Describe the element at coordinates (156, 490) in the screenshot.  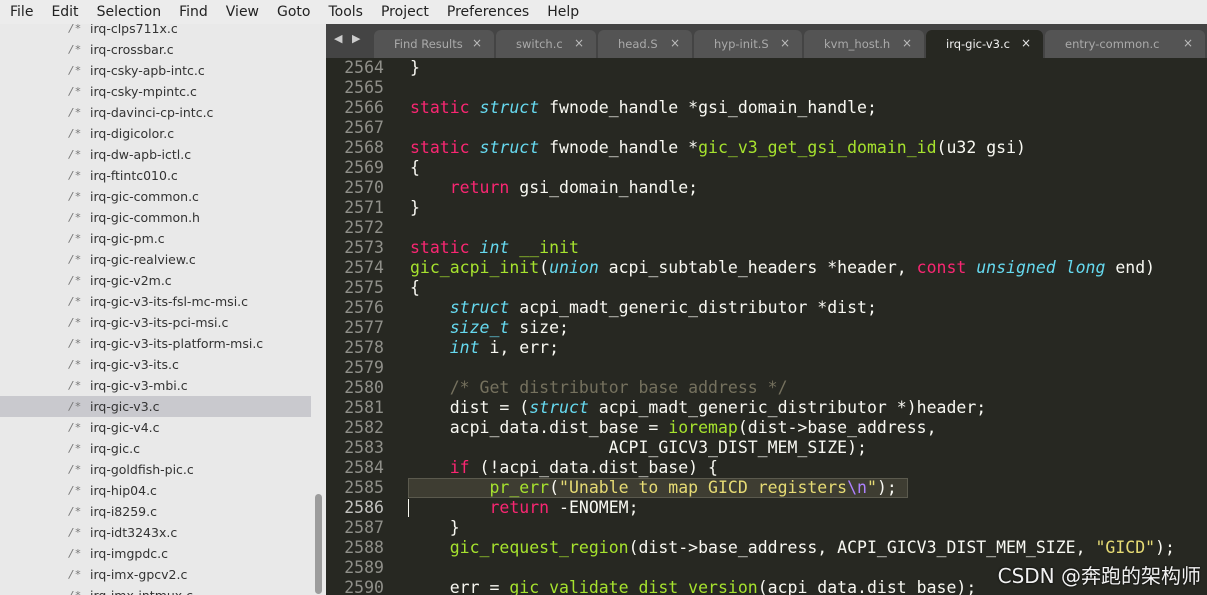
I see `file-item: /* irq-hip04.c` at that location.